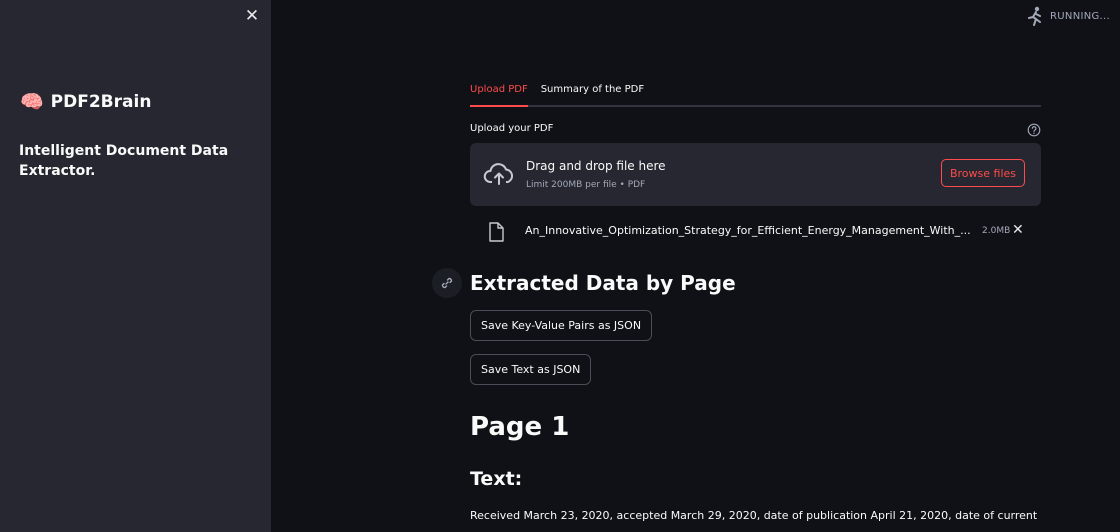 This screenshot has width=1120, height=532. I want to click on tab-summary: Summary of the PDF, so click(592, 92).